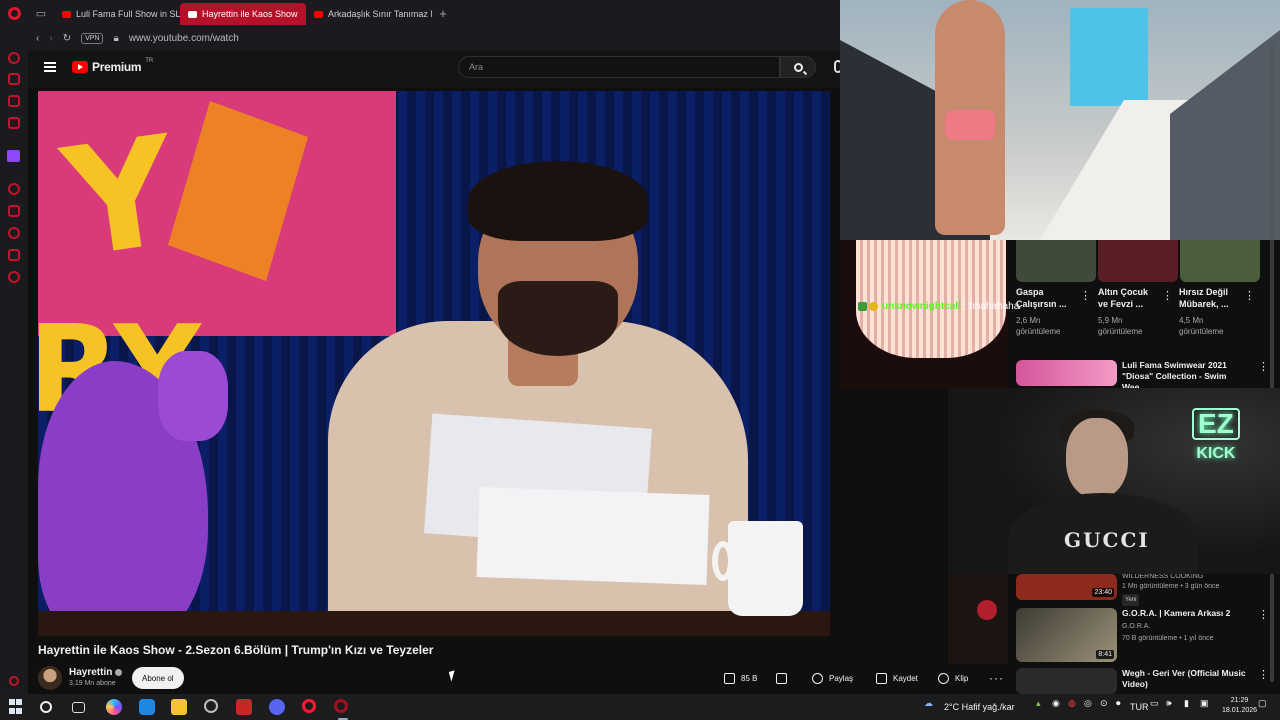  I want to click on rec-item-meta: 1 Mn görüntüleme • 3 gün önce, so click(1171, 586).